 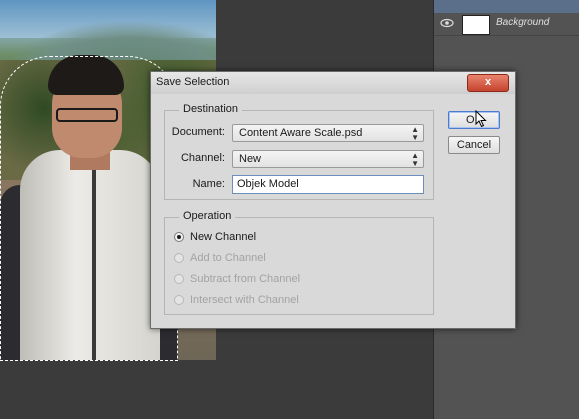 What do you see at coordinates (474, 120) in the screenshot?
I see `ok-button: OK` at bounding box center [474, 120].